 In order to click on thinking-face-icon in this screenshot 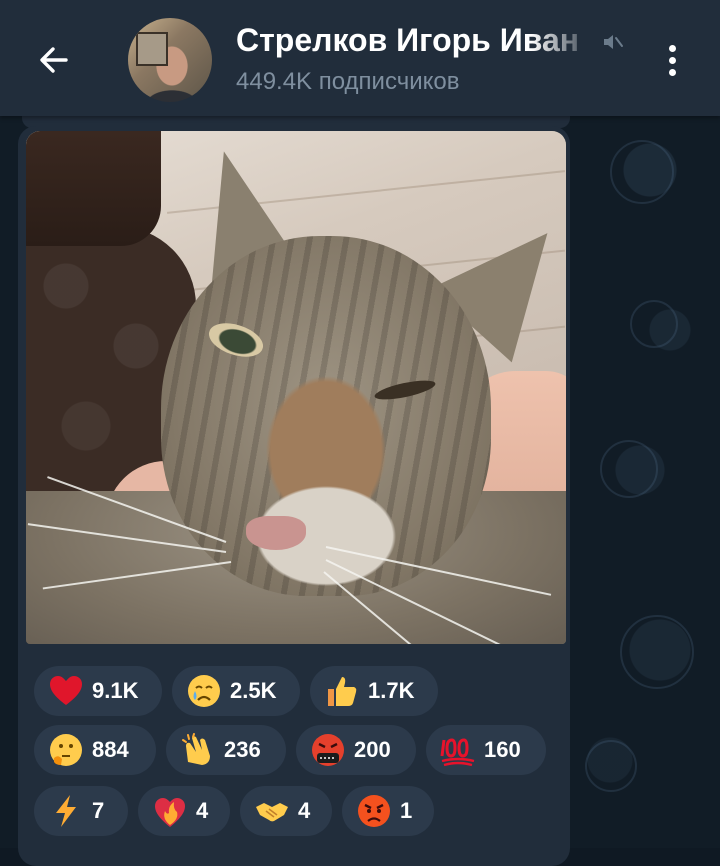, I will do `click(66, 750)`.